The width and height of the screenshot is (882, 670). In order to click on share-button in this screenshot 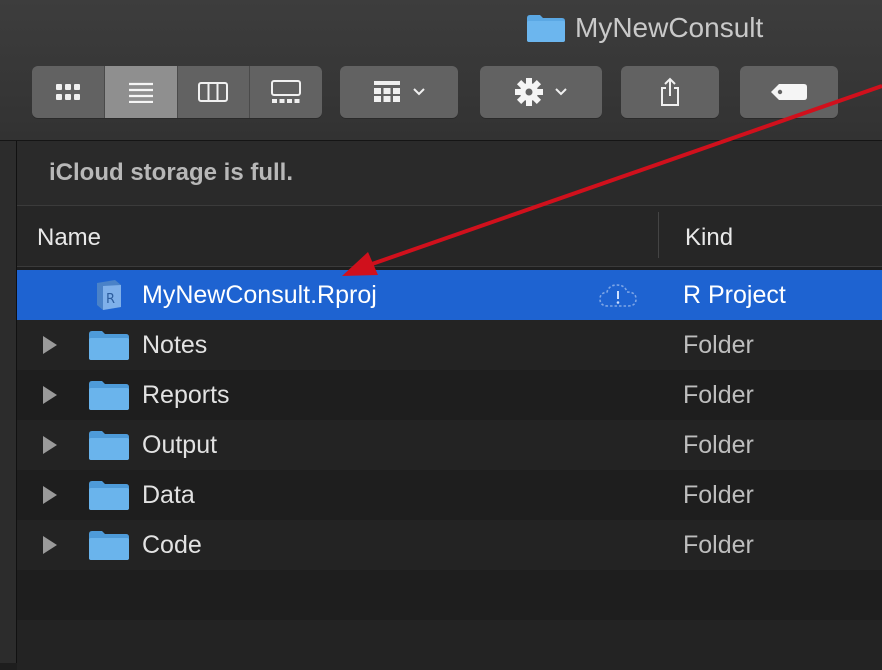, I will do `click(670, 92)`.